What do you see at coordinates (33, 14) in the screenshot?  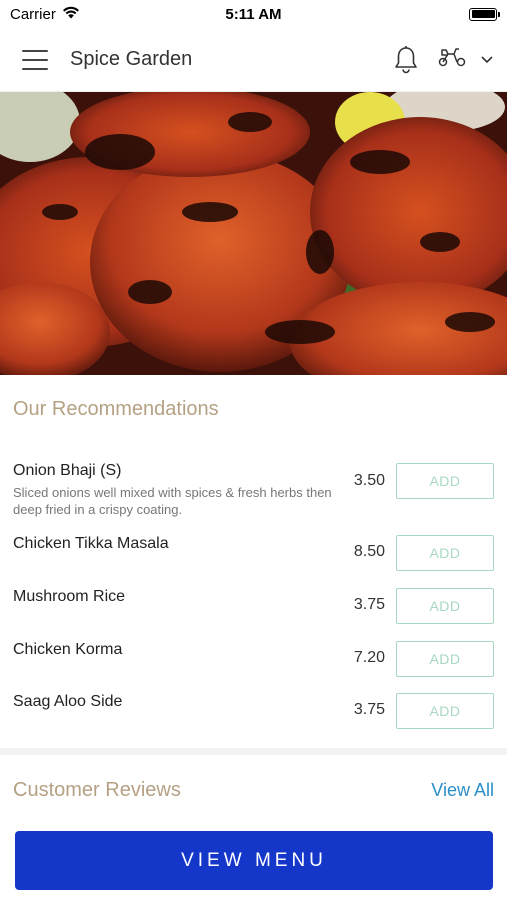 I see `carrier-label: Carrier` at bounding box center [33, 14].